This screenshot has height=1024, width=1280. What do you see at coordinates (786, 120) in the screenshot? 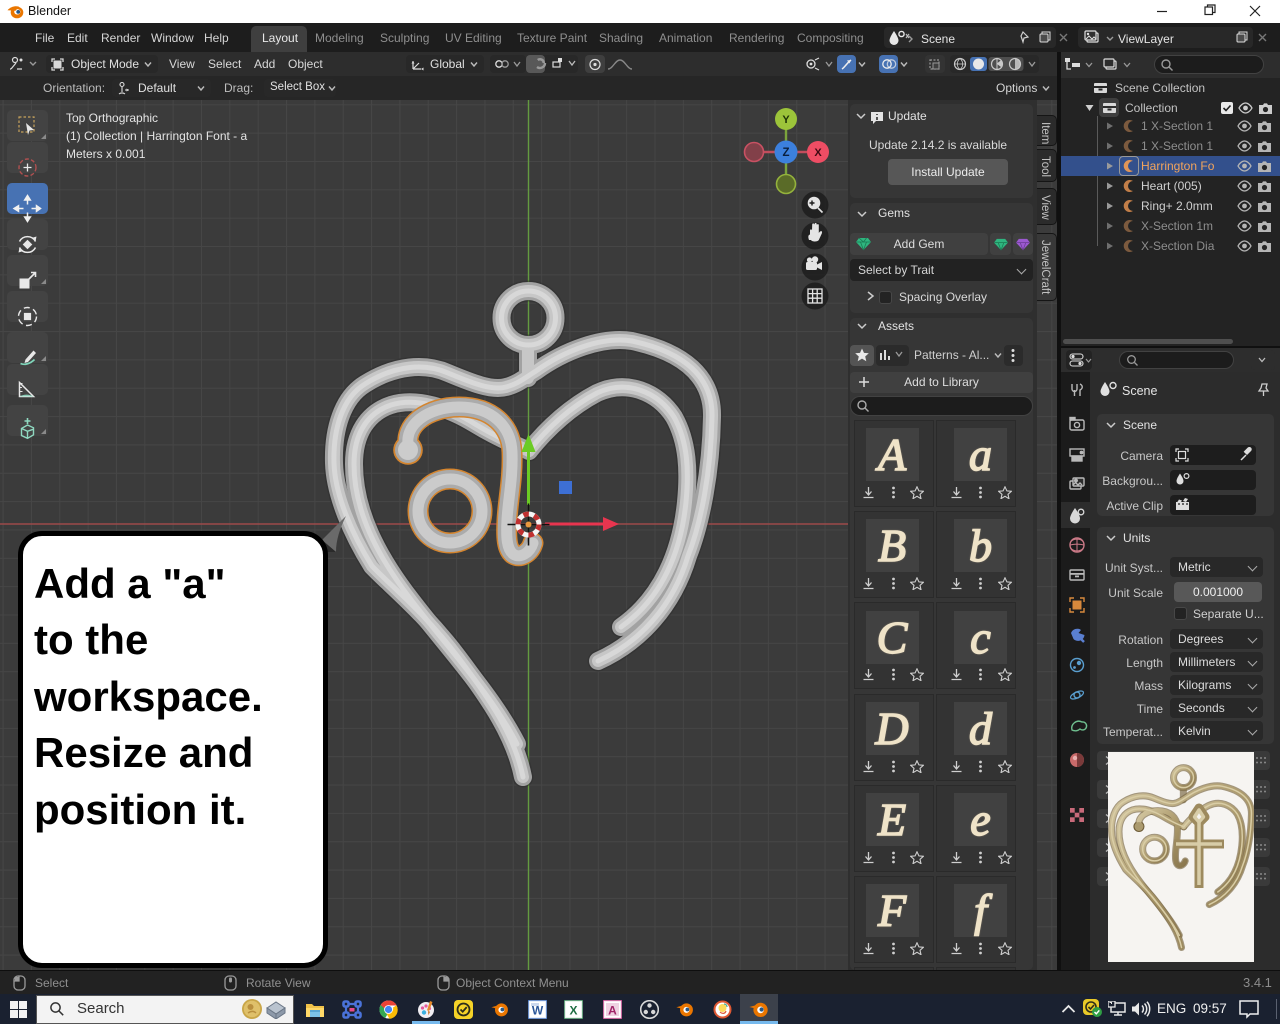
I see `svg-text: Y` at bounding box center [786, 120].